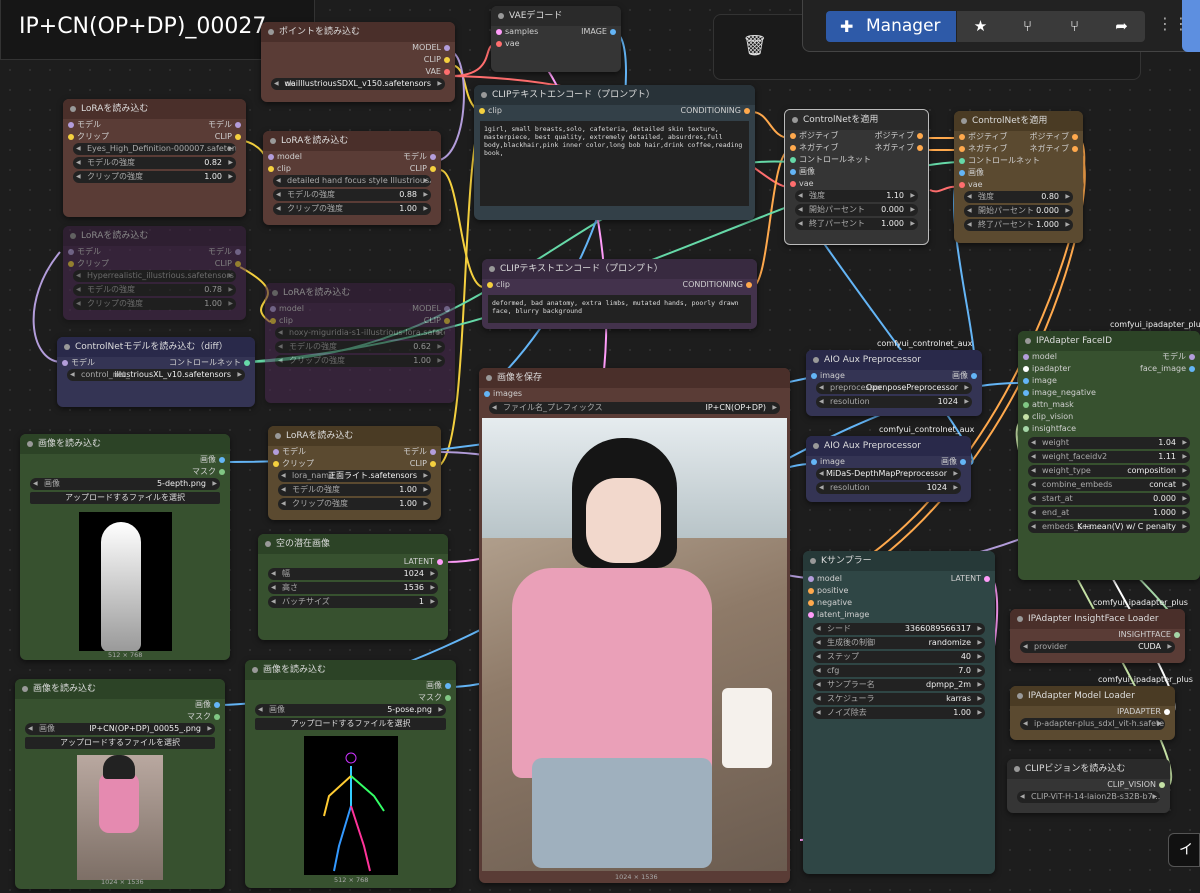 The height and width of the screenshot is (893, 1200). I want to click on node-widget: start_at 0.000, so click(1109, 499).